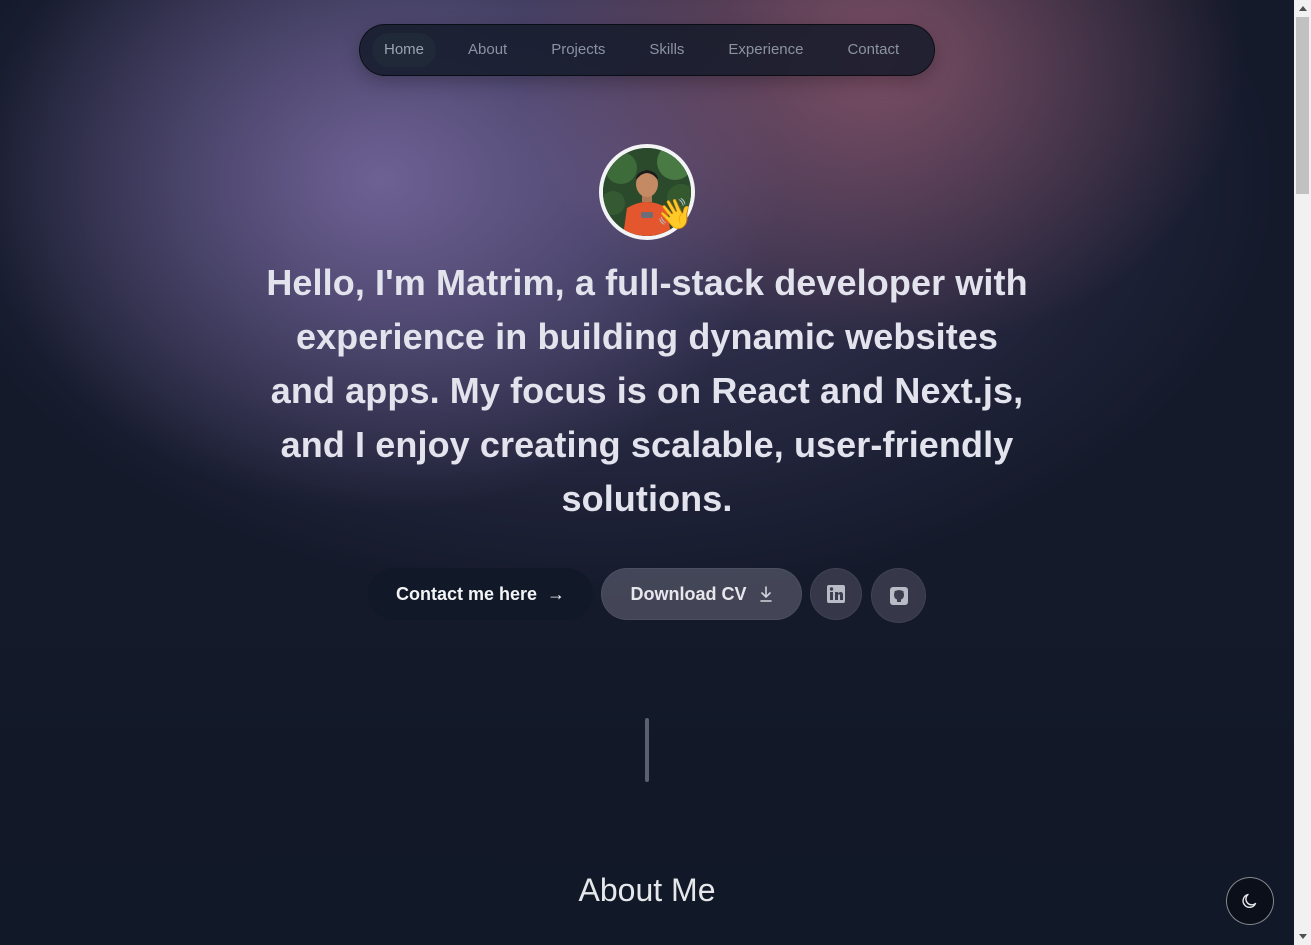 This screenshot has width=1311, height=945. I want to click on moon-icon, so click(1249, 900).